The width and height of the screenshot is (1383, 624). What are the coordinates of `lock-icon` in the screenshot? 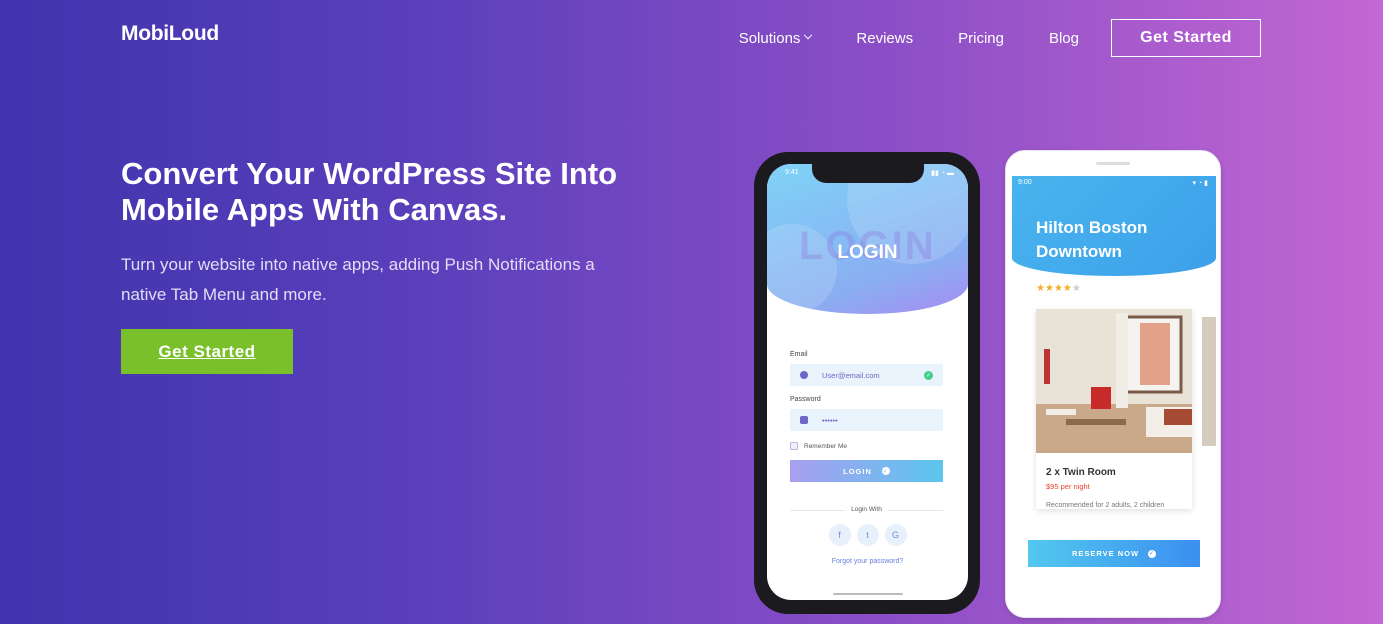 It's located at (804, 420).